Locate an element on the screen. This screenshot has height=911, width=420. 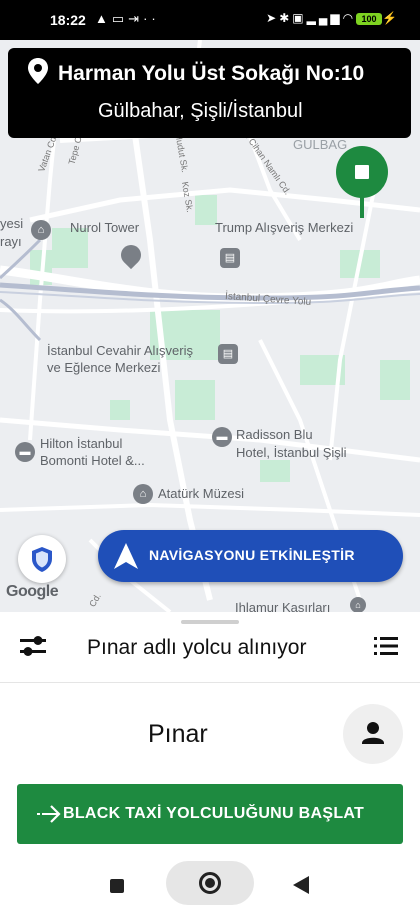
location-pin-icon is located at coordinates (38, 71).